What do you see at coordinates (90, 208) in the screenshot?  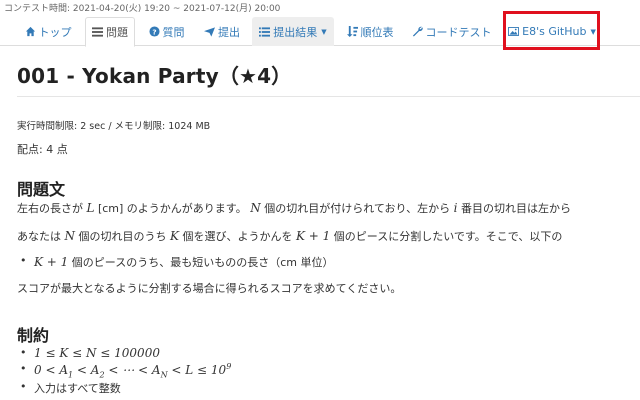 I see `math-var: L` at bounding box center [90, 208].